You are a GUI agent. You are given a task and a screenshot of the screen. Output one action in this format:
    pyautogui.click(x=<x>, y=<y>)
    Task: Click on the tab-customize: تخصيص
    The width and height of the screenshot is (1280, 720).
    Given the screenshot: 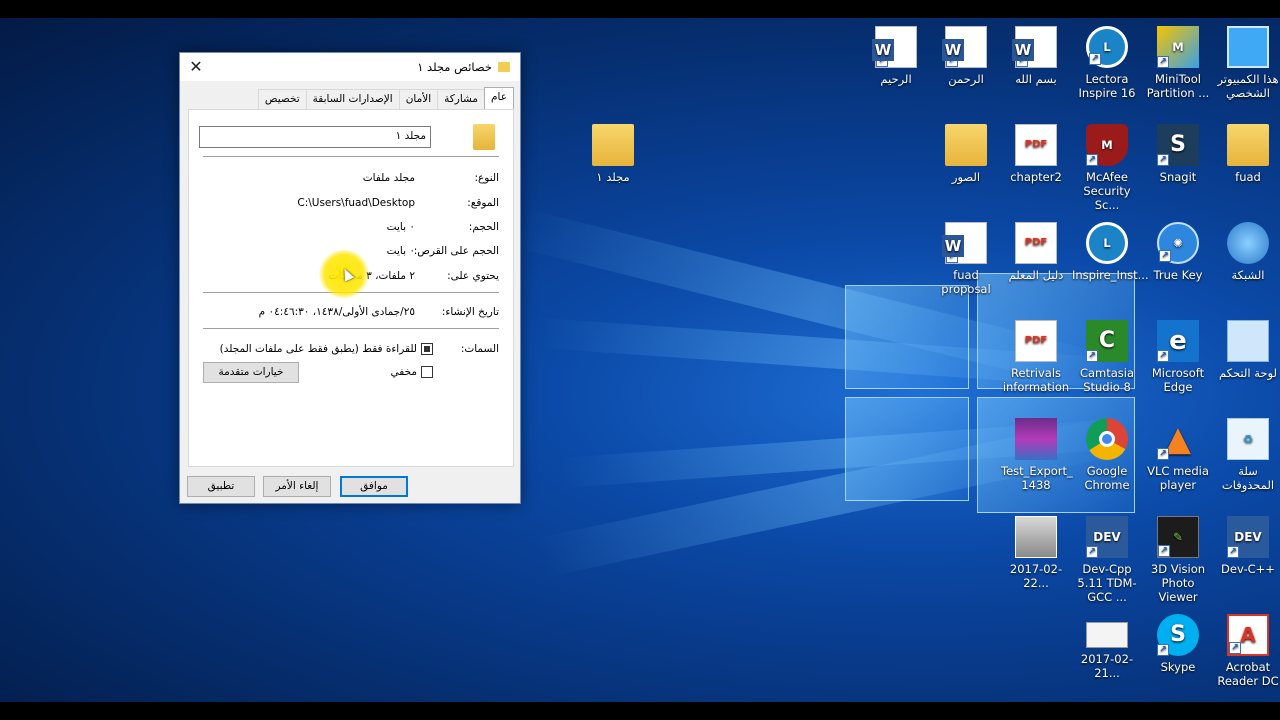 What is the action you would take?
    pyautogui.click(x=282, y=99)
    